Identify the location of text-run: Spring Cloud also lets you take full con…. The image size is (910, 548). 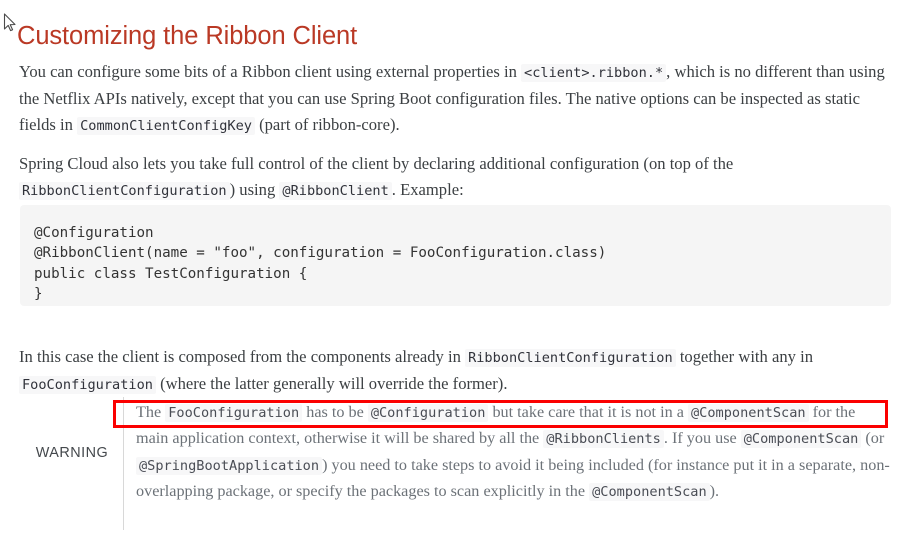
(376, 163).